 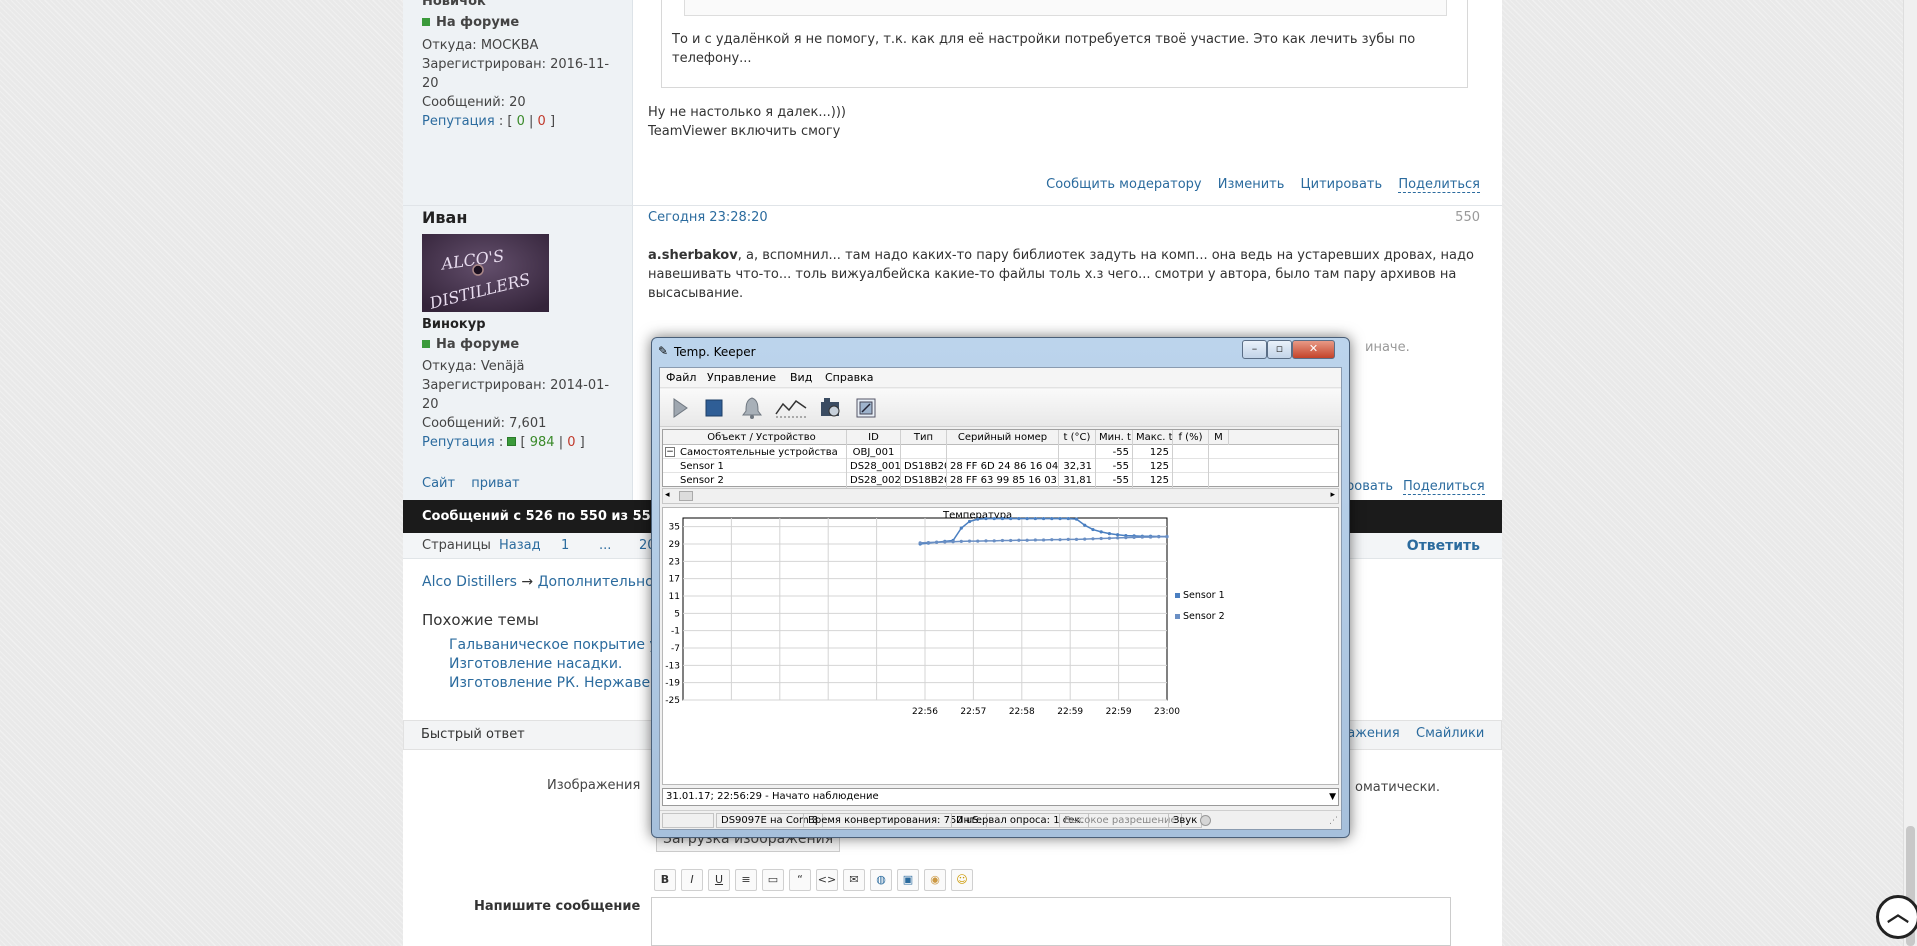 I want to click on x-tick-label: 22:59, so click(x=1119, y=712).